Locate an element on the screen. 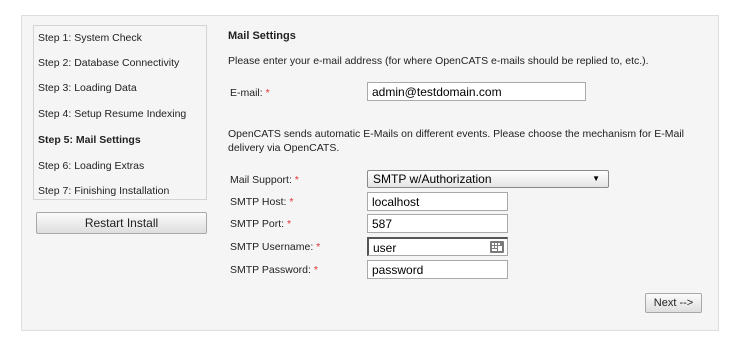  smtp-username-field: user is located at coordinates (437, 246).